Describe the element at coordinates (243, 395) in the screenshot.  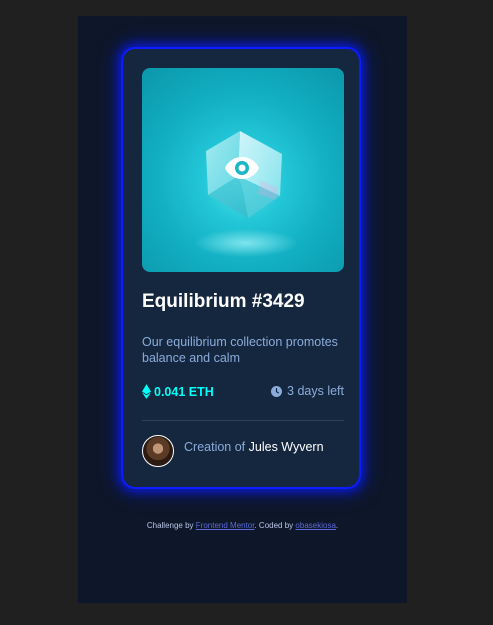
I see `nft-stats: 0.041 ETH 3 days left` at that location.